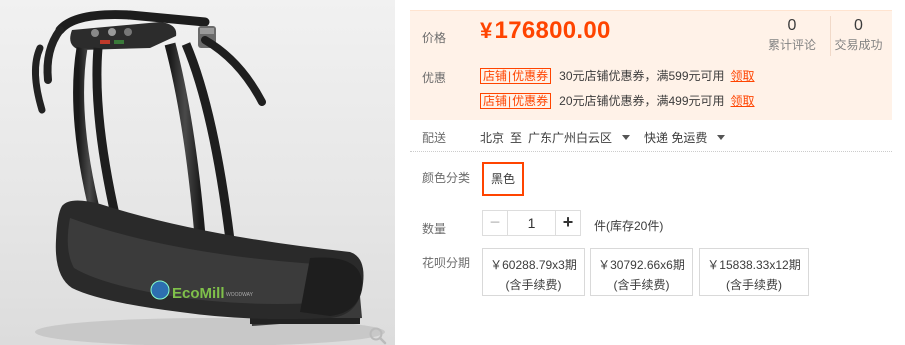 This screenshot has width=905, height=345. I want to click on stock-text: 件(库存20件), so click(629, 226).